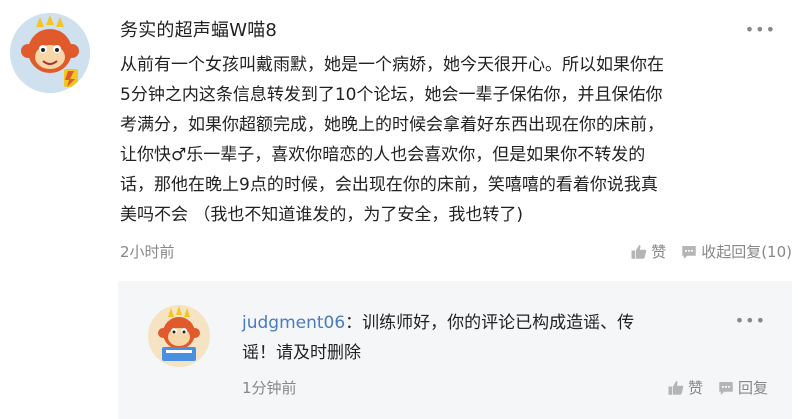 The width and height of the screenshot is (798, 419). Describe the element at coordinates (752, 388) in the screenshot. I see `reply-label: 回复` at that location.